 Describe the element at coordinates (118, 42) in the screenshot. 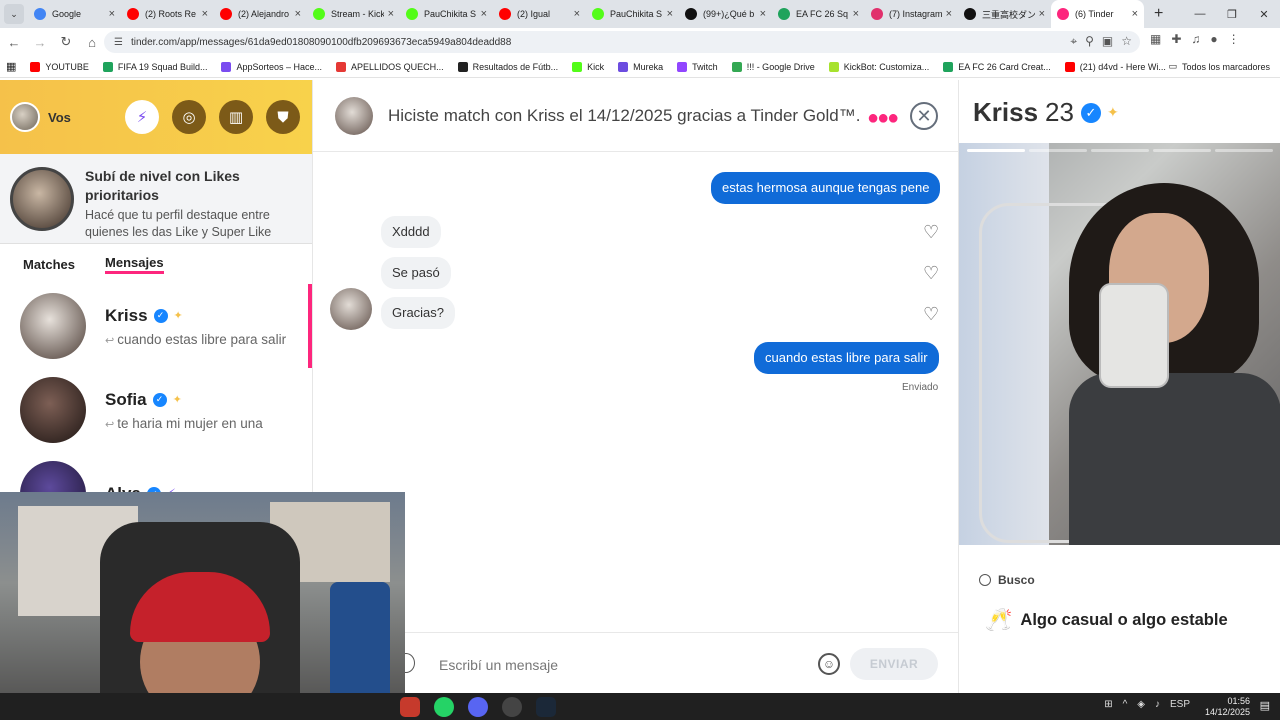

I see `site-info-icon: ☰` at that location.